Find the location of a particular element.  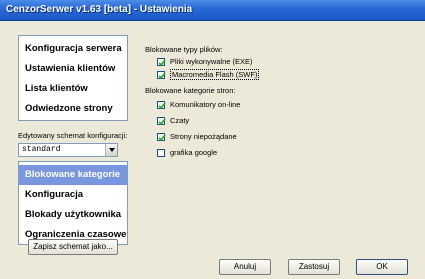

schema-selector-block: Edytowany schemat konfiguracji: standard is located at coordinates (73, 141).